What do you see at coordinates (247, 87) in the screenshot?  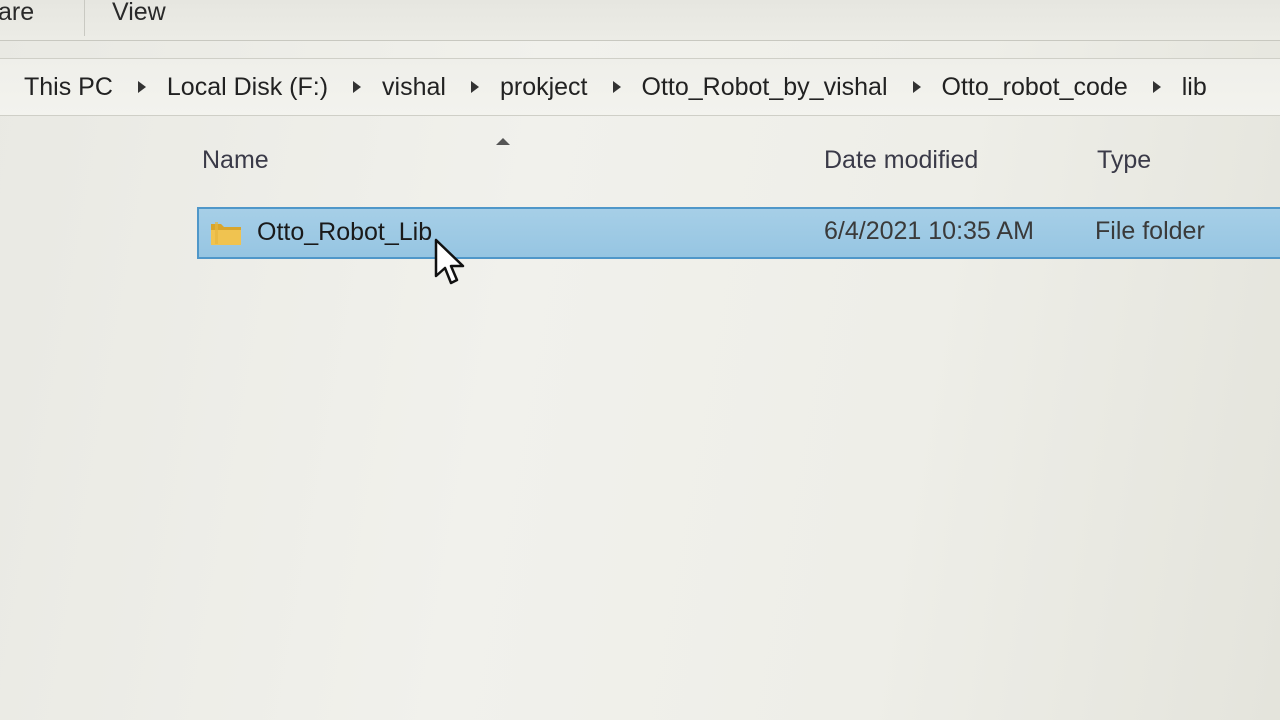 I see `breadcrumb-local-disk: Local Disk (F:)` at bounding box center [247, 87].